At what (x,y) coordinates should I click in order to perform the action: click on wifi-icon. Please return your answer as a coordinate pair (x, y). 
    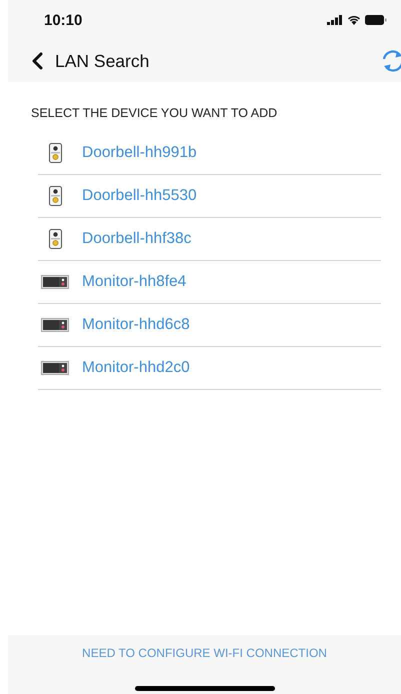
    Looking at the image, I should click on (354, 20).